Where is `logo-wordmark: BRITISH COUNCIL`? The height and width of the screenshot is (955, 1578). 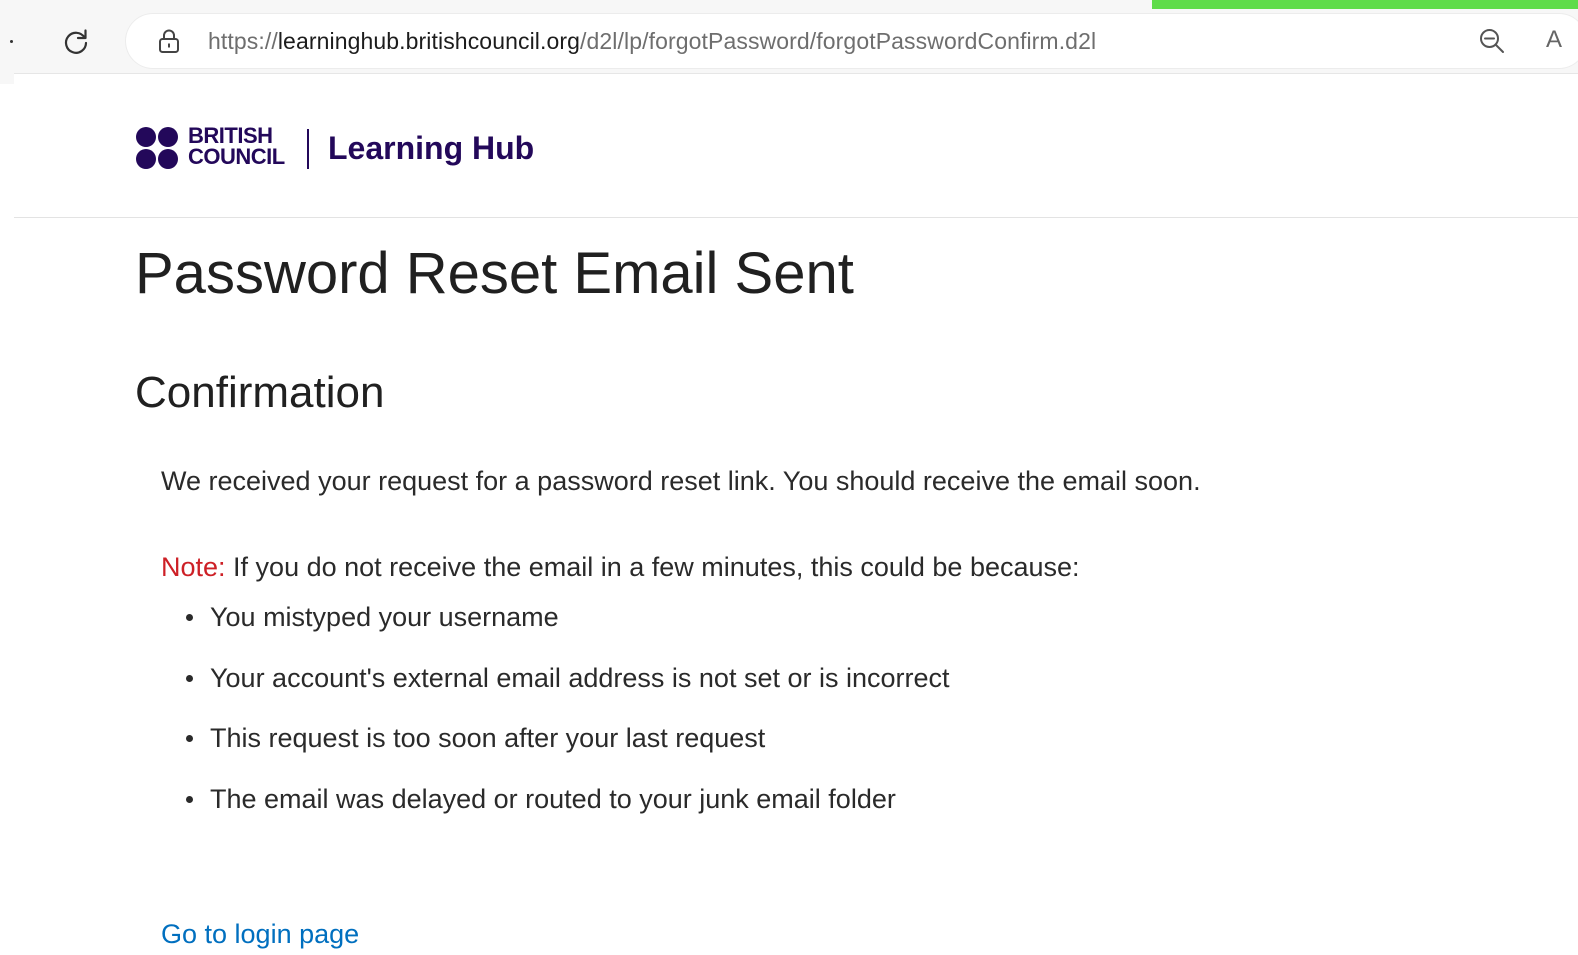 logo-wordmark: BRITISH COUNCIL is located at coordinates (236, 146).